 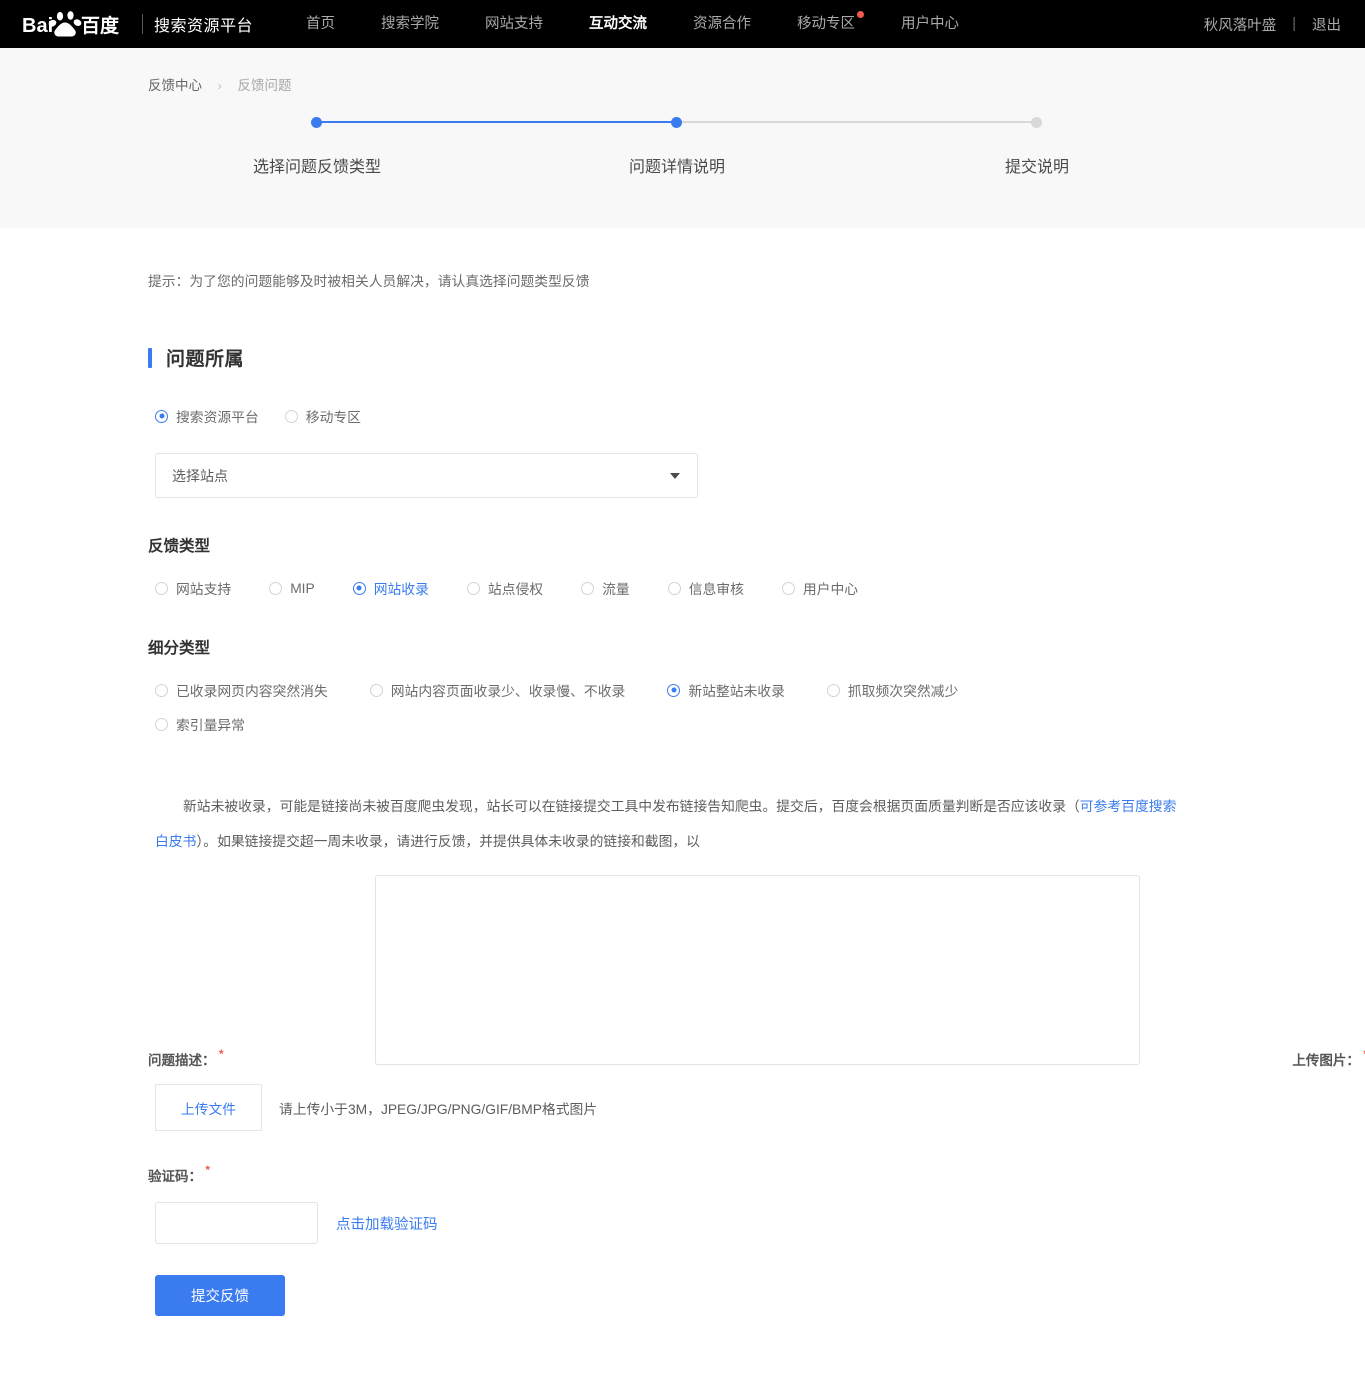 I want to click on radio-label: 流量, so click(x=616, y=589).